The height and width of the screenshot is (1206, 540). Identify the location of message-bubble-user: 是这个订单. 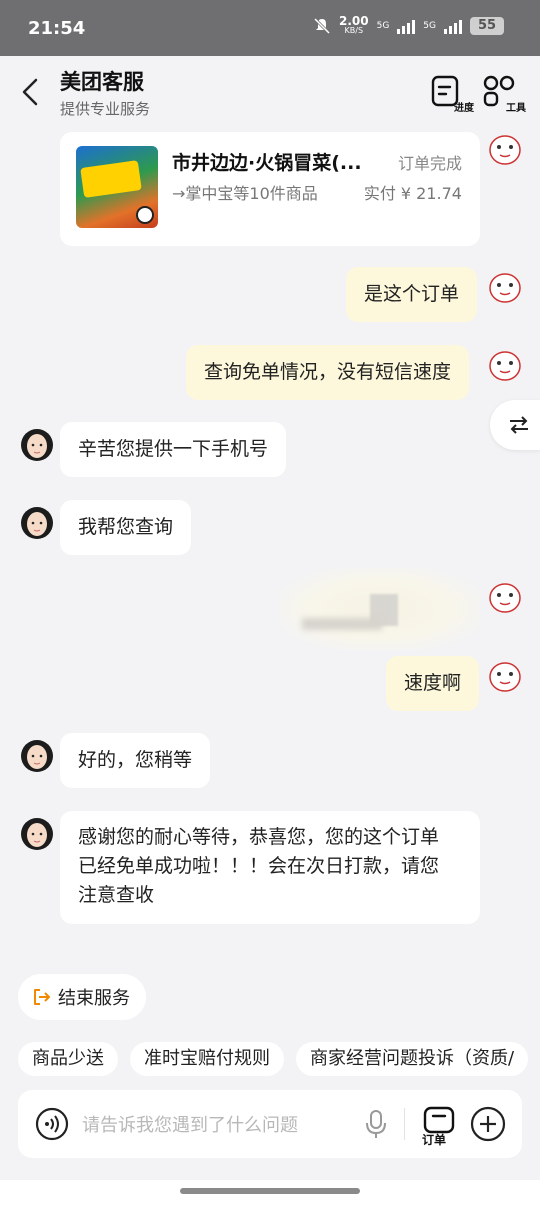
(412, 294).